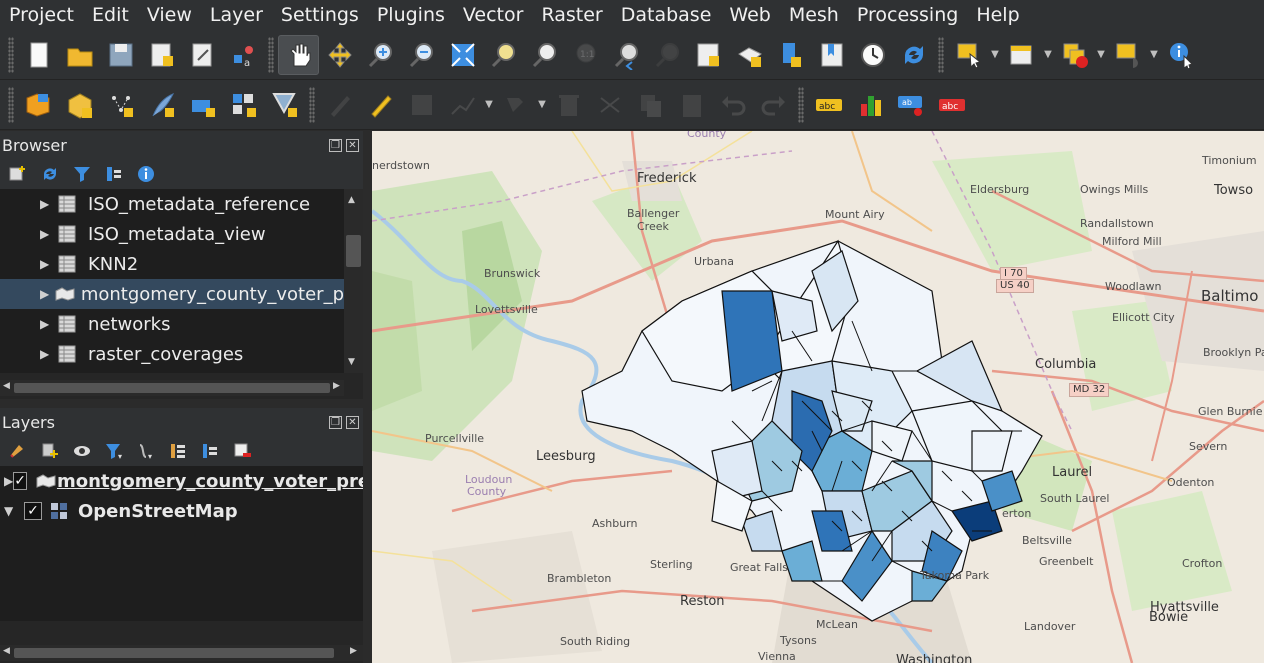 The height and width of the screenshot is (663, 1264). I want to click on browser-item: ▶ KNN2, so click(172, 264).